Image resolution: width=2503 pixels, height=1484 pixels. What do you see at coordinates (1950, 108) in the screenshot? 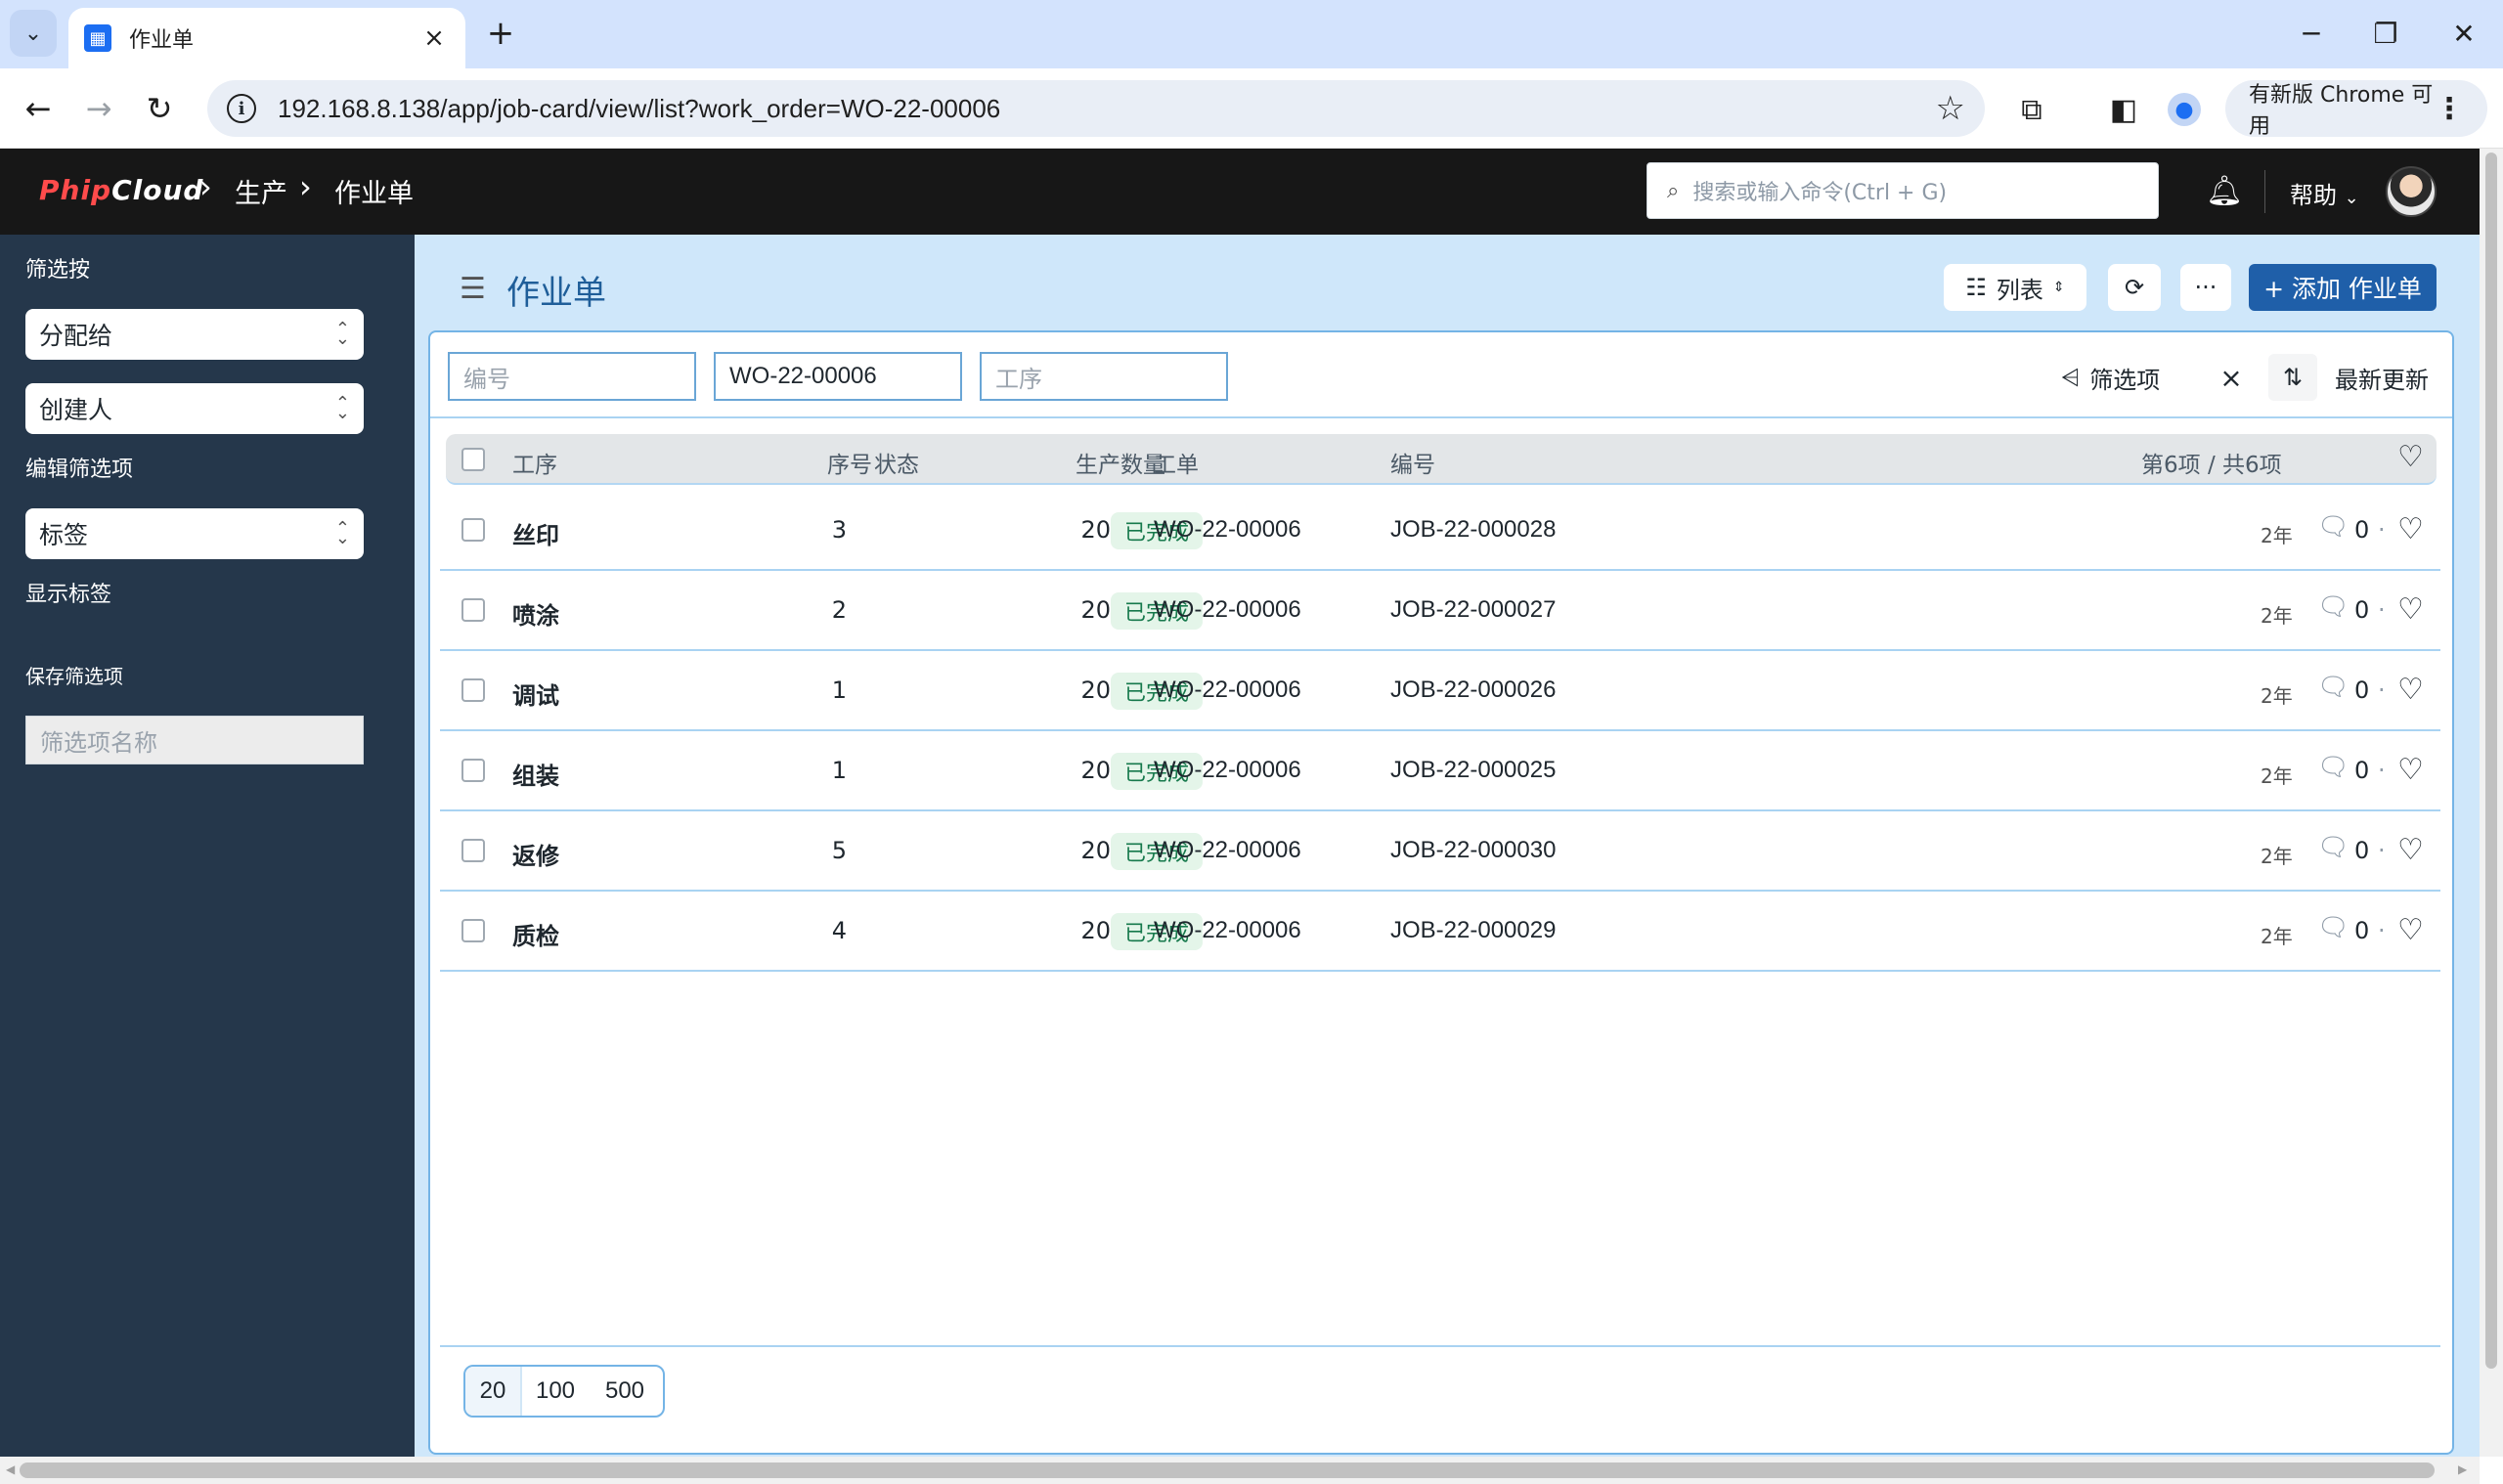
I see `bookmark-star-icon: ☆` at bounding box center [1950, 108].